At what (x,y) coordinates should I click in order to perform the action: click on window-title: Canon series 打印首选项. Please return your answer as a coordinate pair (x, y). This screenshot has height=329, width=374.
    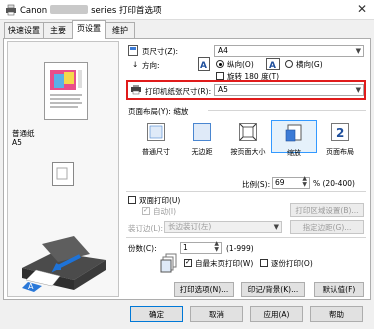
    Looking at the image, I should click on (91, 10).